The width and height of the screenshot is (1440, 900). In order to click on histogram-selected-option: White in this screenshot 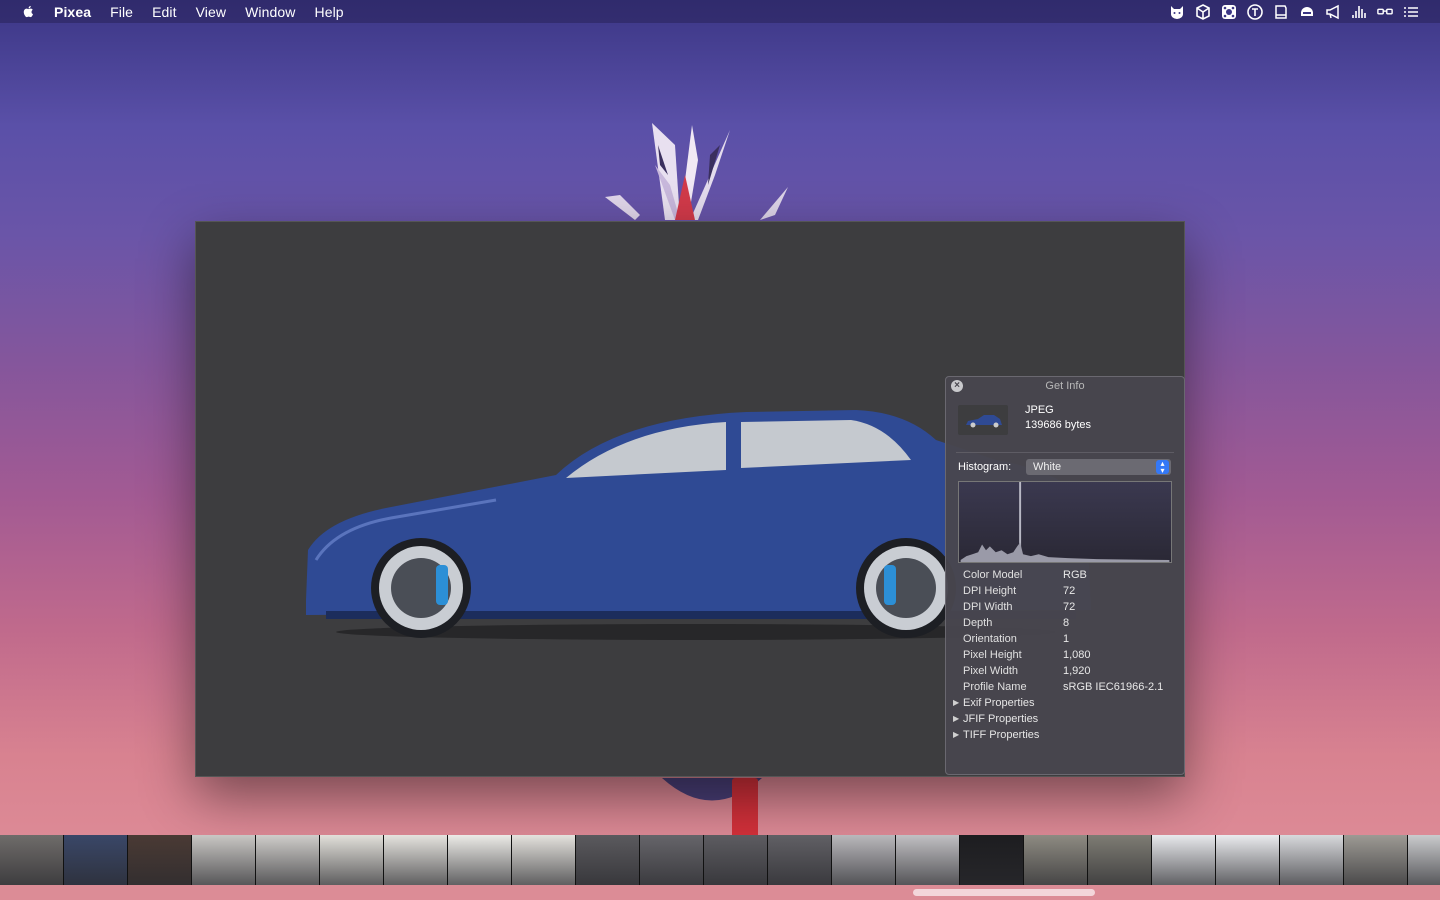, I will do `click(1047, 467)`.